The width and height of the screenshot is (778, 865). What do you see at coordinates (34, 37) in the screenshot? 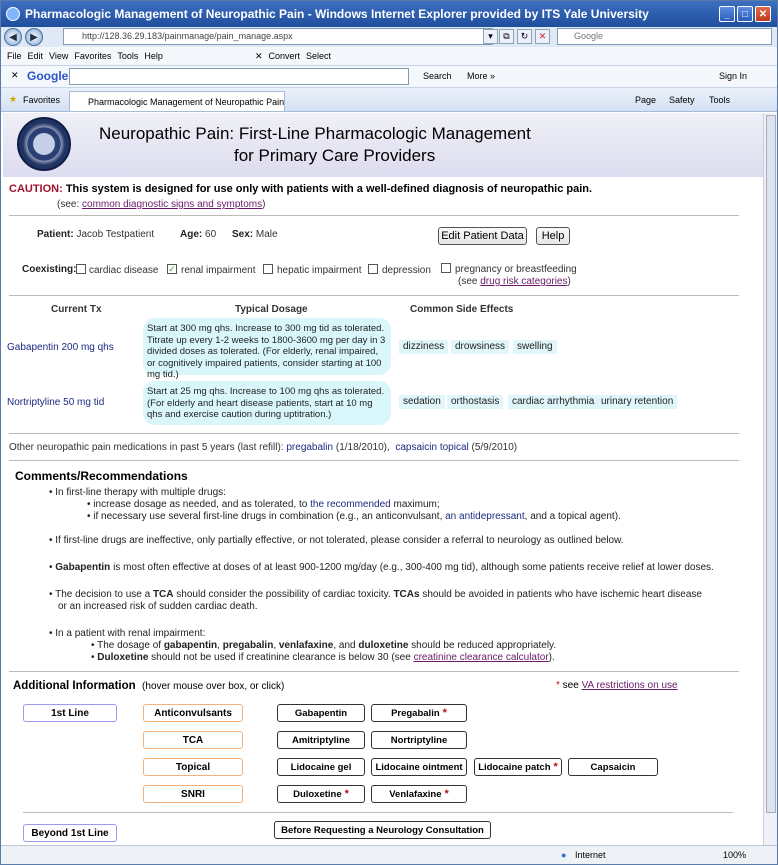
I see `forward-icon: ▶` at bounding box center [34, 37].